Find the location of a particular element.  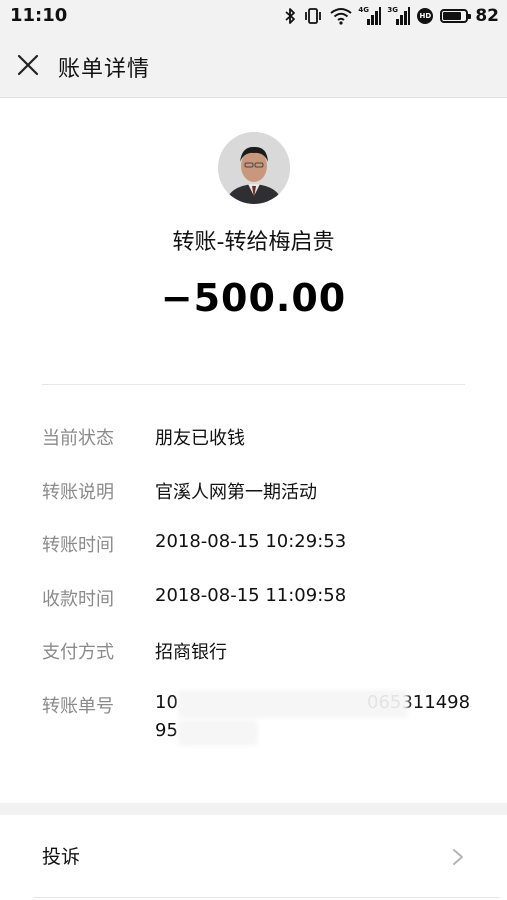

payment-method-value: 招商银行 is located at coordinates (191, 652).